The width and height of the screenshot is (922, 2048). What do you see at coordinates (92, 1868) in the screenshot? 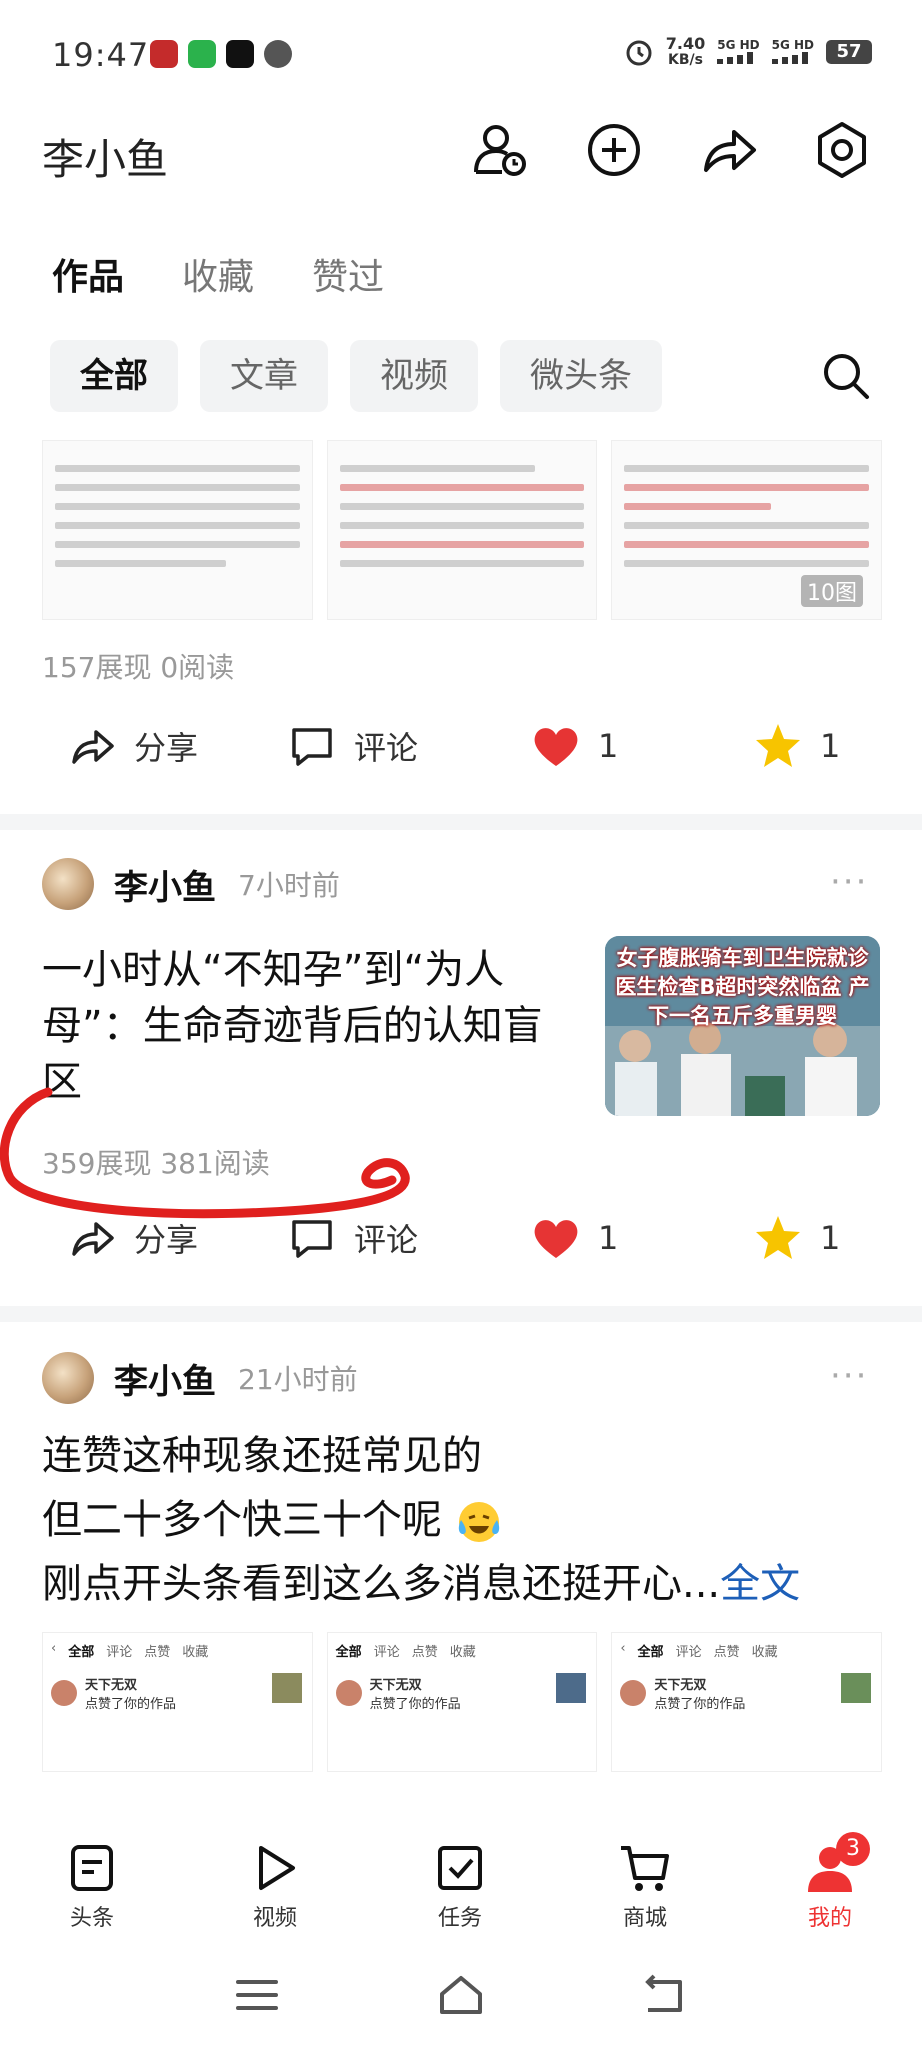
I see `headline-icon` at bounding box center [92, 1868].